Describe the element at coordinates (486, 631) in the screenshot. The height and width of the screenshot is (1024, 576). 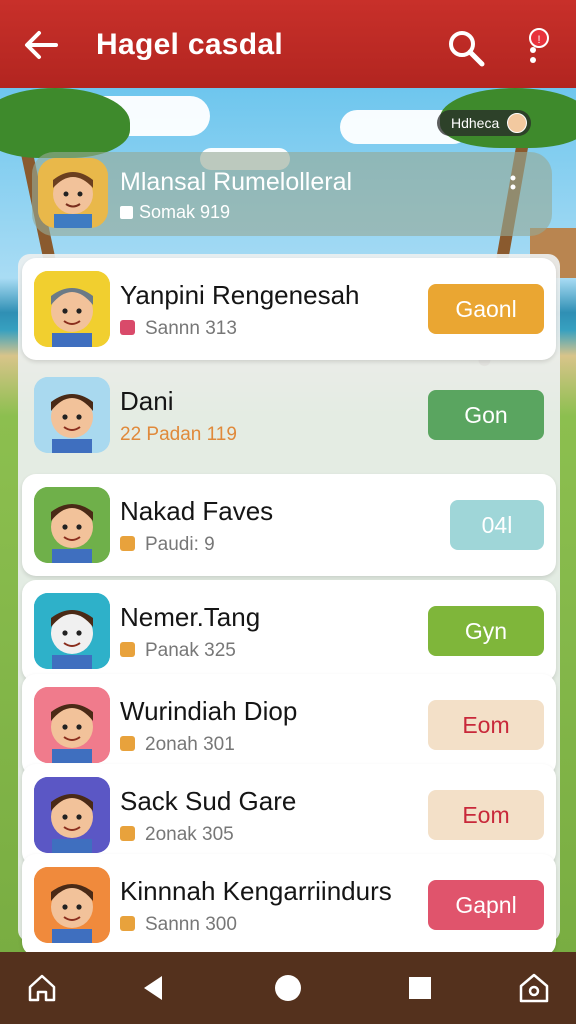
I see `list-item-action-button: Gyn` at that location.